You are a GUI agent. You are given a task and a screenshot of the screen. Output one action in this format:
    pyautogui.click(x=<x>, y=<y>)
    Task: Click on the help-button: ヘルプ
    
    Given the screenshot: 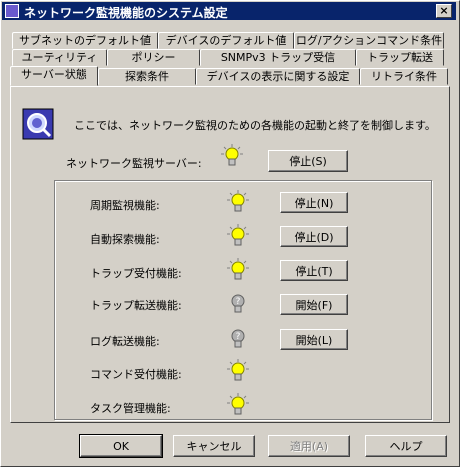 What is the action you would take?
    pyautogui.click(x=406, y=446)
    